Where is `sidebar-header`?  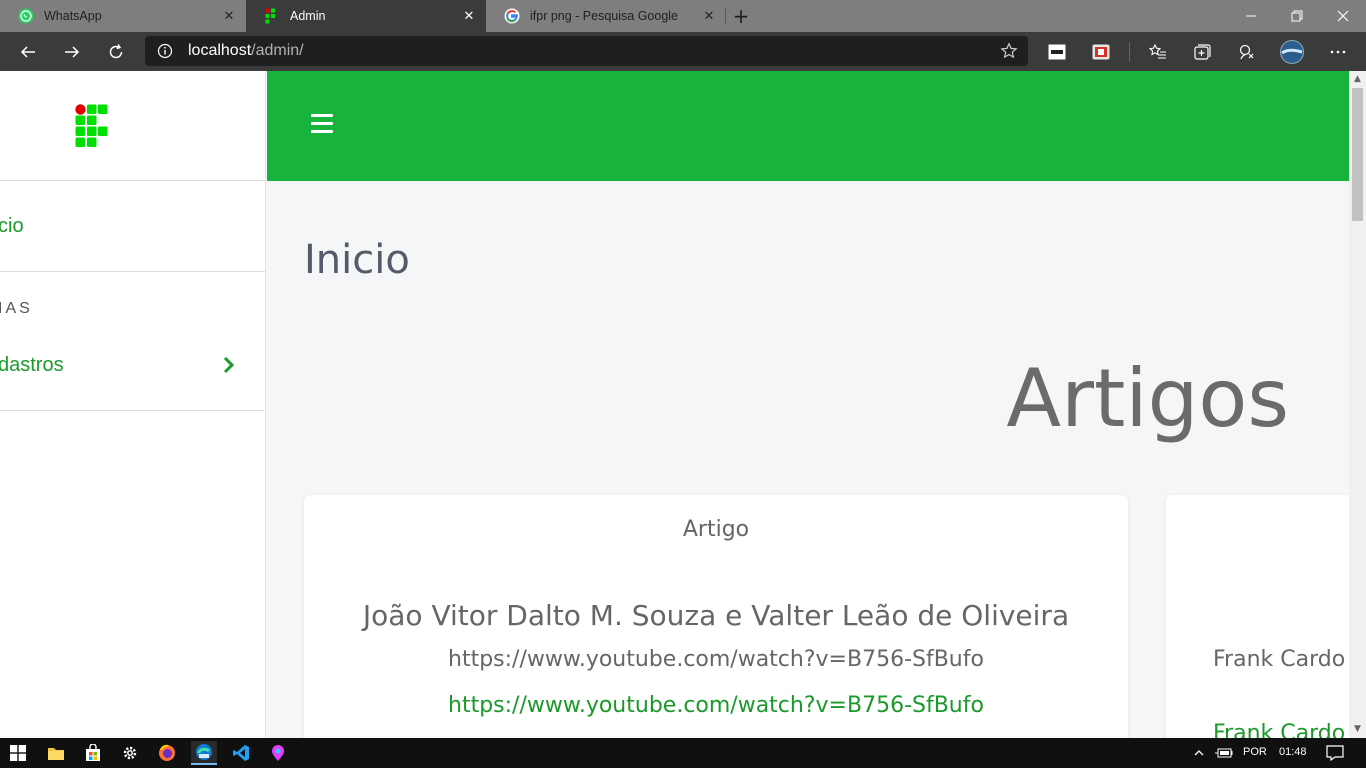
sidebar-header is located at coordinates (133, 126).